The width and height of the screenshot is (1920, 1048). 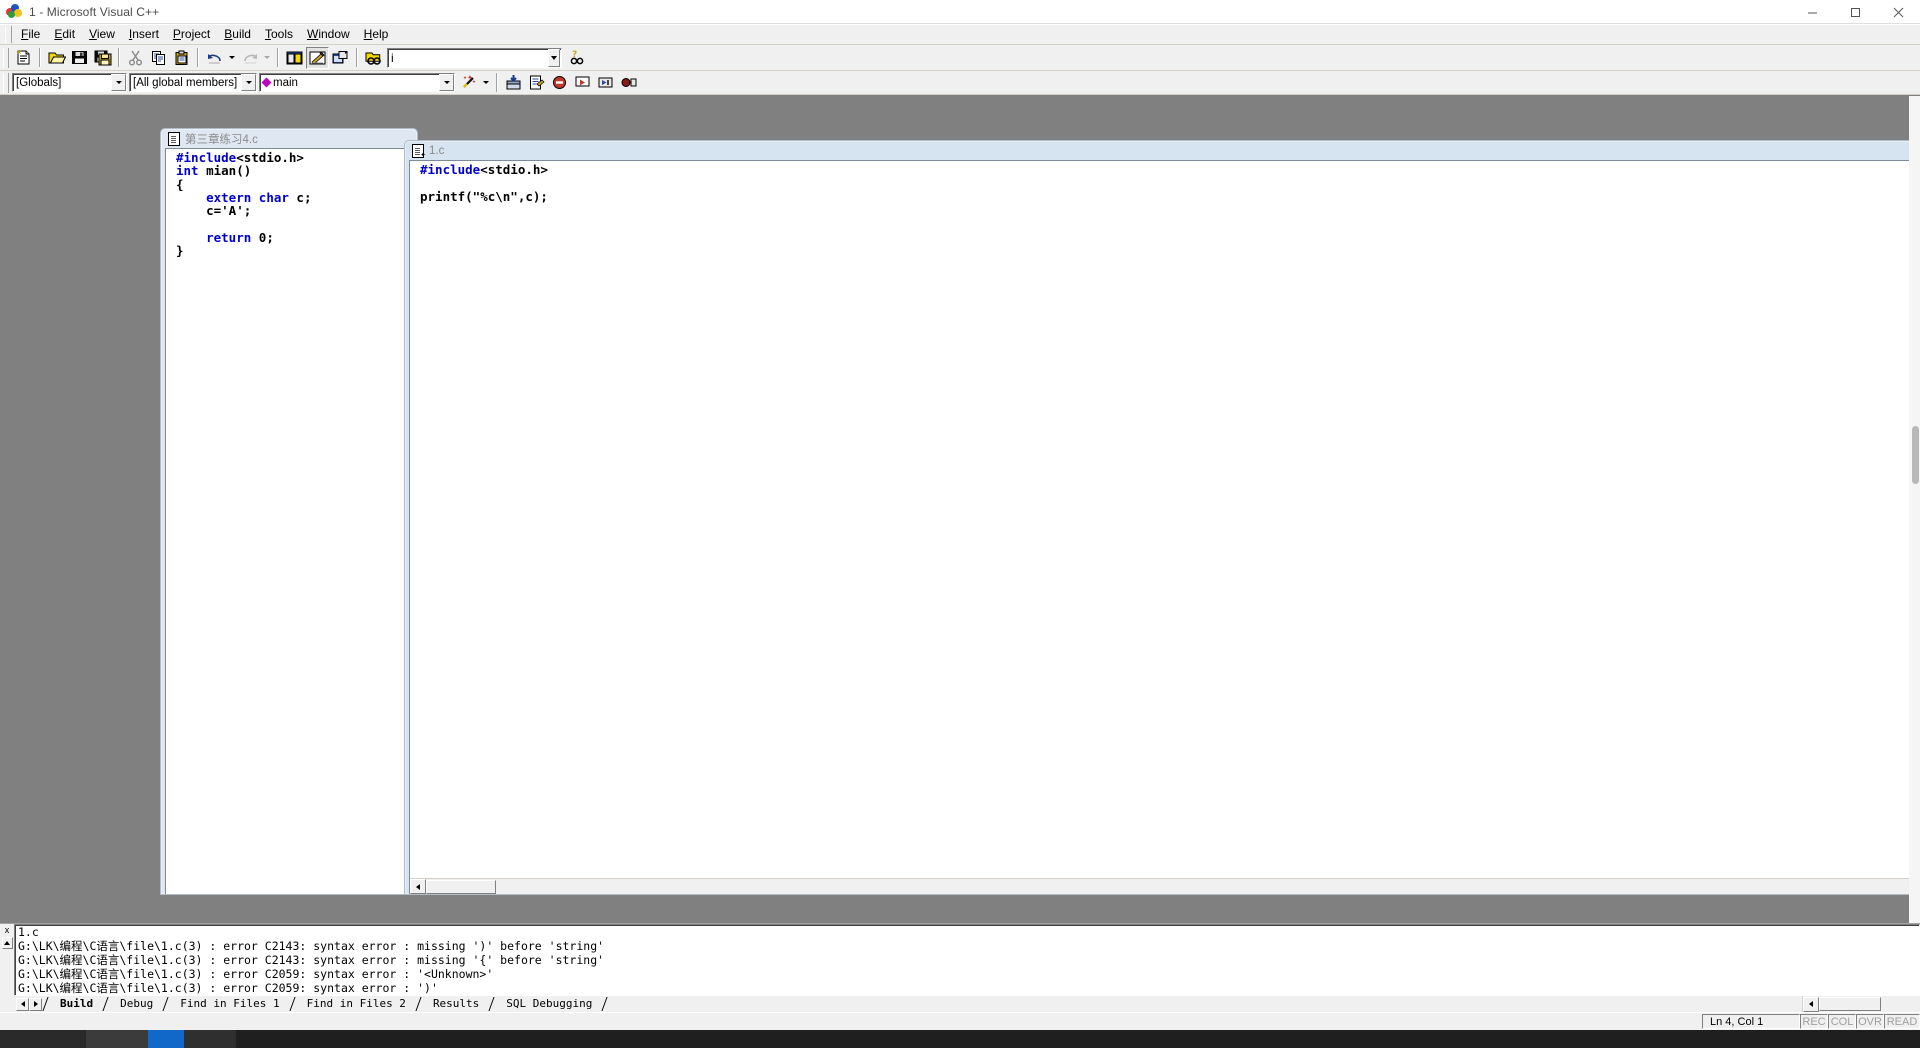 I want to click on menu-tools: Tools, so click(x=279, y=34).